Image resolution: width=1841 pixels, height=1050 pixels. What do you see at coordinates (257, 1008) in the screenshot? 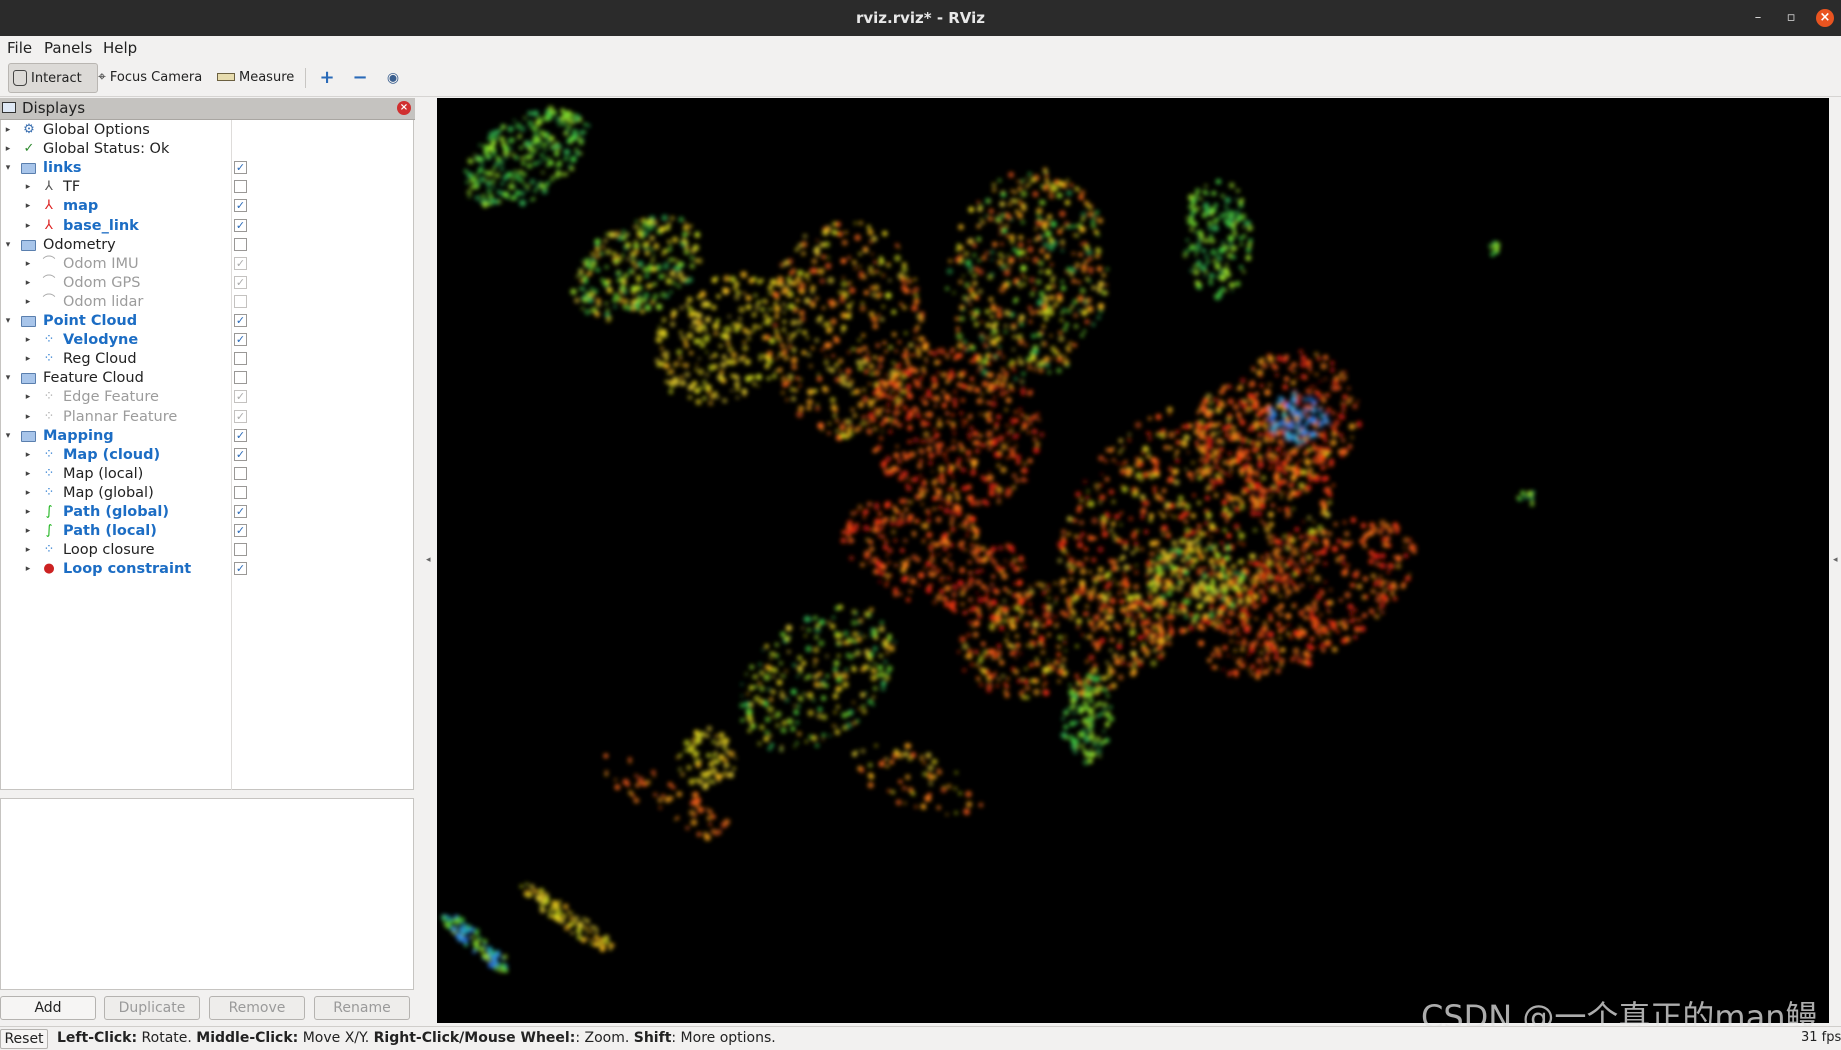
I see `remove-button: Remove` at bounding box center [257, 1008].